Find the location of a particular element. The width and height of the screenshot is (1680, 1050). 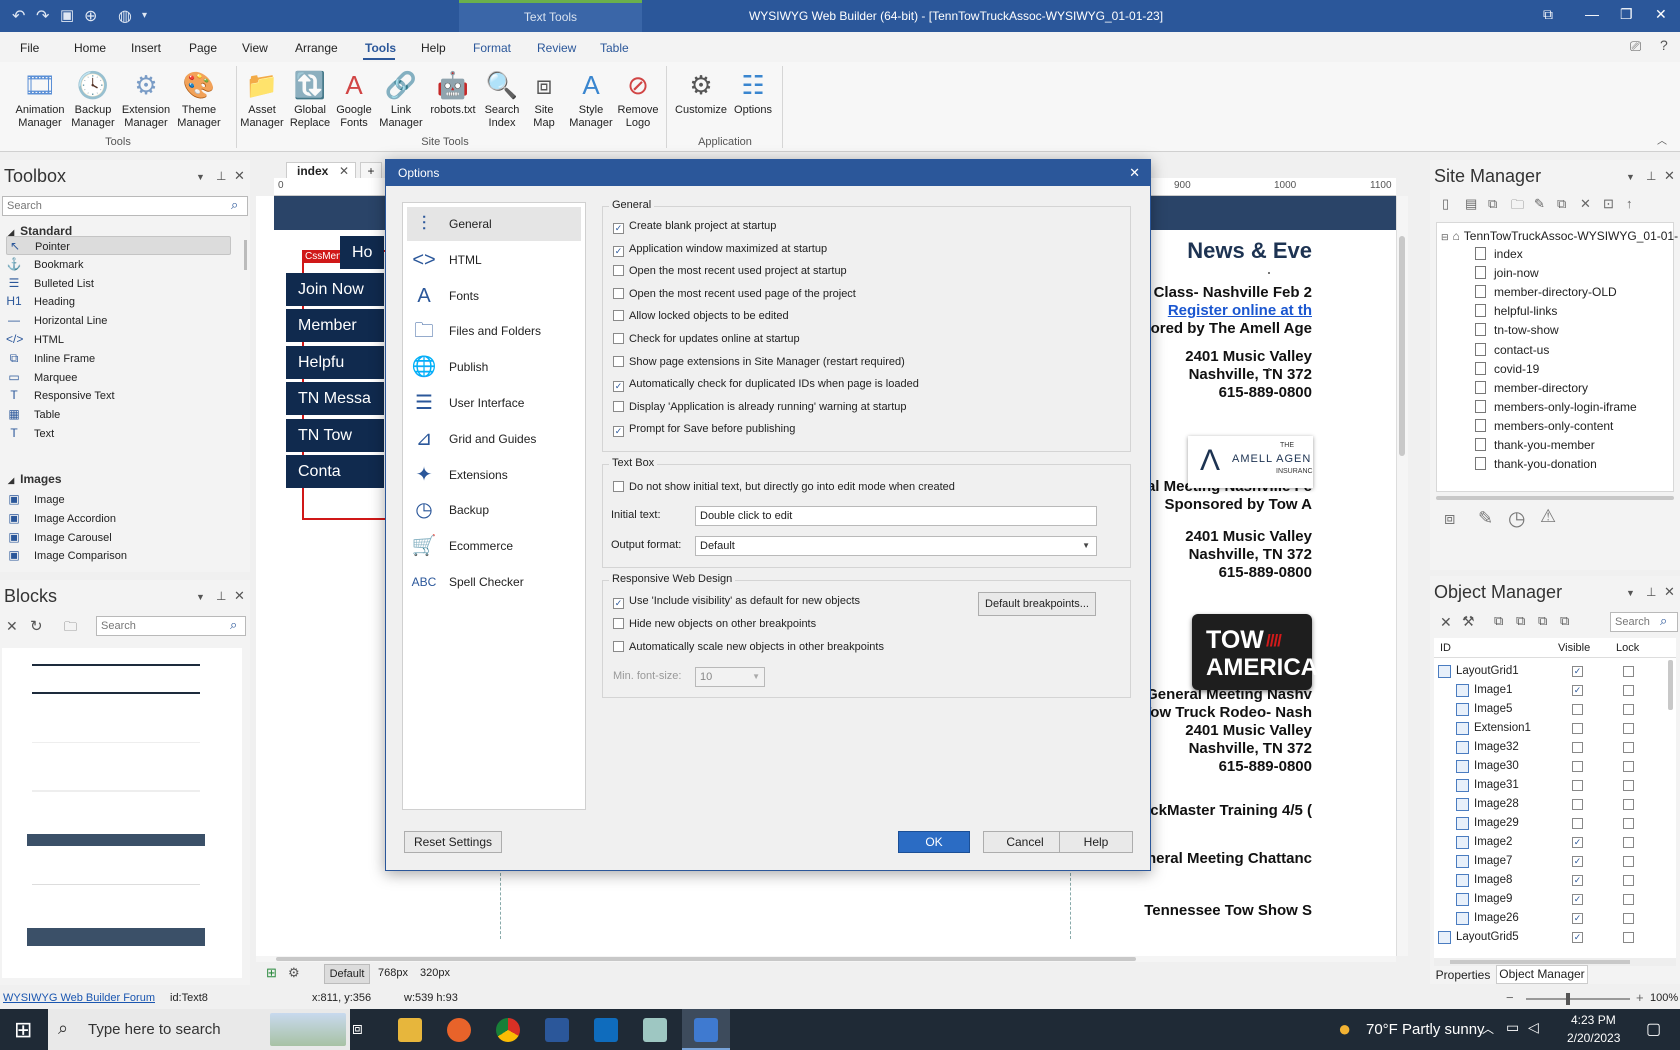

wysiwyg-taskbar-button is located at coordinates (706, 1029).